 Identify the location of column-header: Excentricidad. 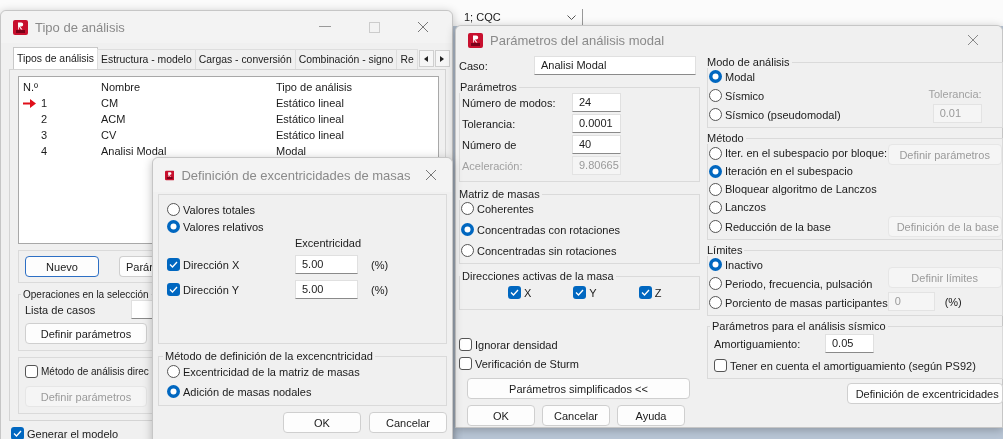
(329, 243).